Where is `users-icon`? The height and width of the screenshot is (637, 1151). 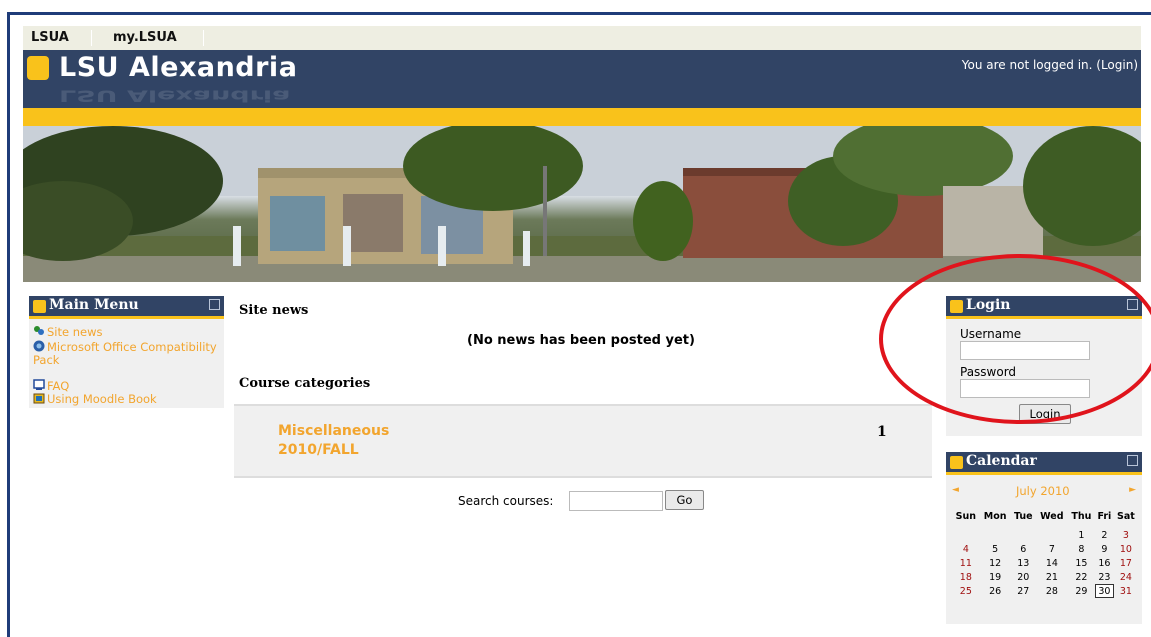 users-icon is located at coordinates (39, 331).